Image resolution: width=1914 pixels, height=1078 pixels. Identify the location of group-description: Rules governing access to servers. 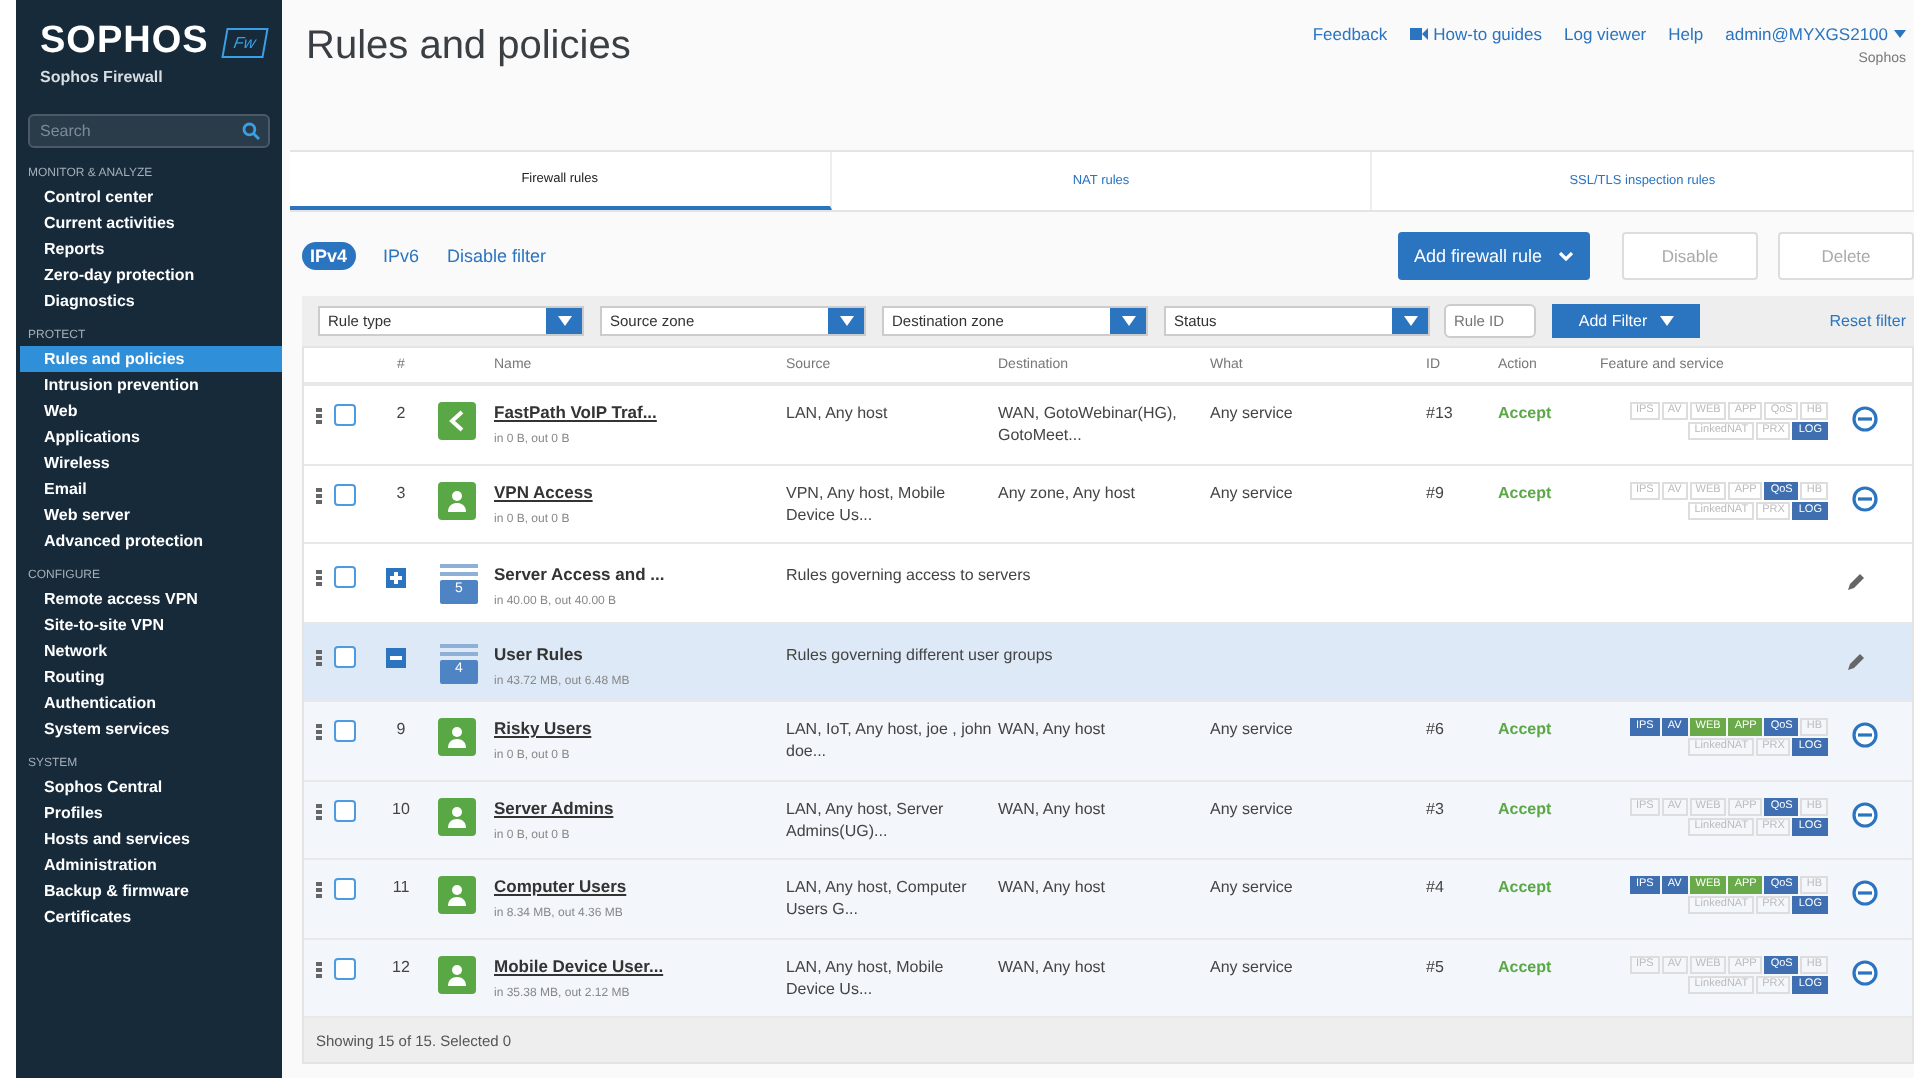
(909, 575).